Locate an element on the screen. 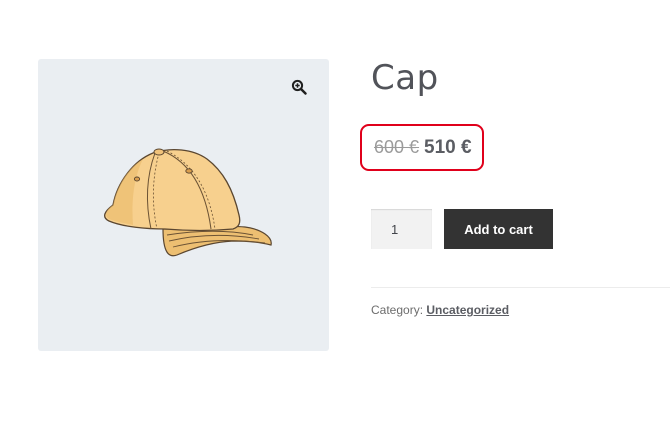  divider is located at coordinates (520, 287).